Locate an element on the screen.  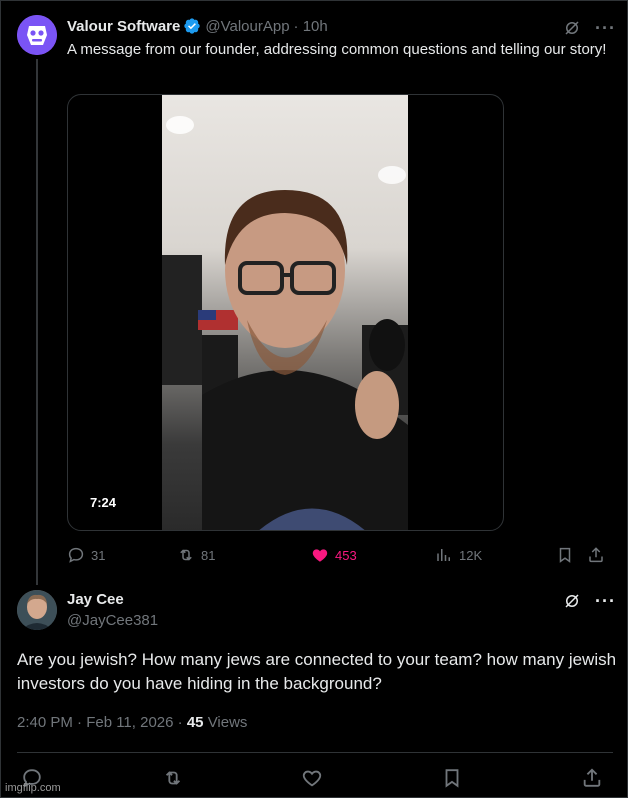
reply-author-name: Jay Cee is located at coordinates (95, 599).